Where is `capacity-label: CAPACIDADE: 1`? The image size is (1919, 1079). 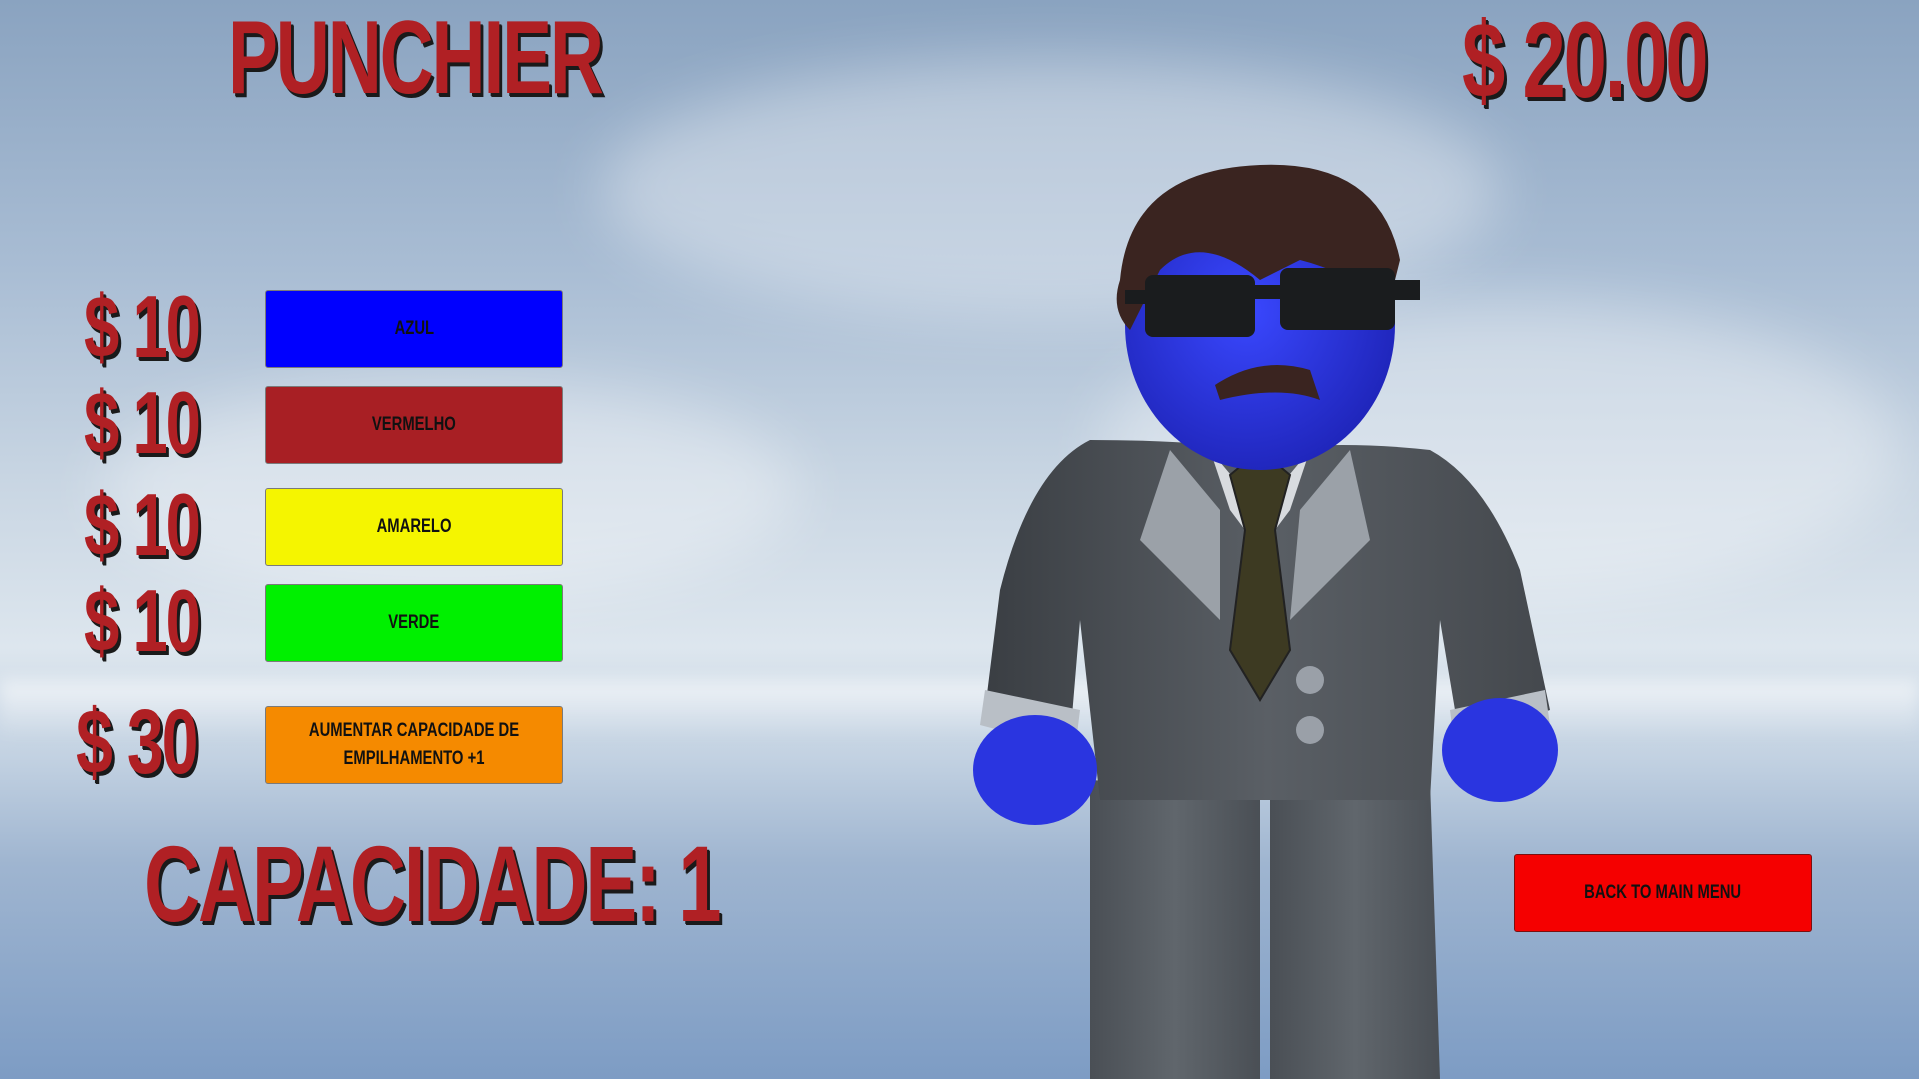
capacity-label: CAPACIDADE: 1 is located at coordinates (432, 883).